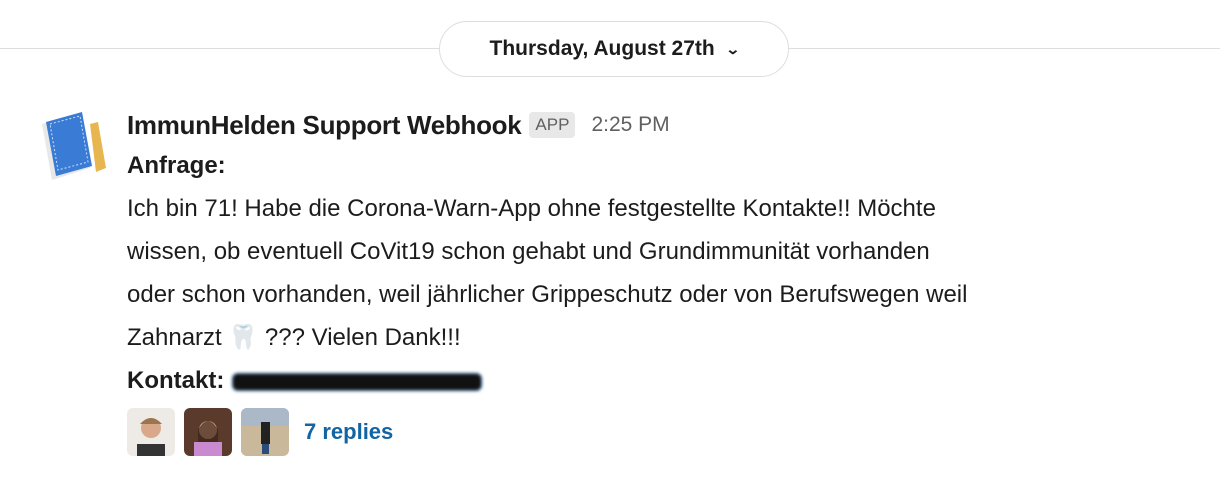 Image resolution: width=1220 pixels, height=486 pixels. What do you see at coordinates (348, 432) in the screenshot?
I see `replies-link: 7 replies` at bounding box center [348, 432].